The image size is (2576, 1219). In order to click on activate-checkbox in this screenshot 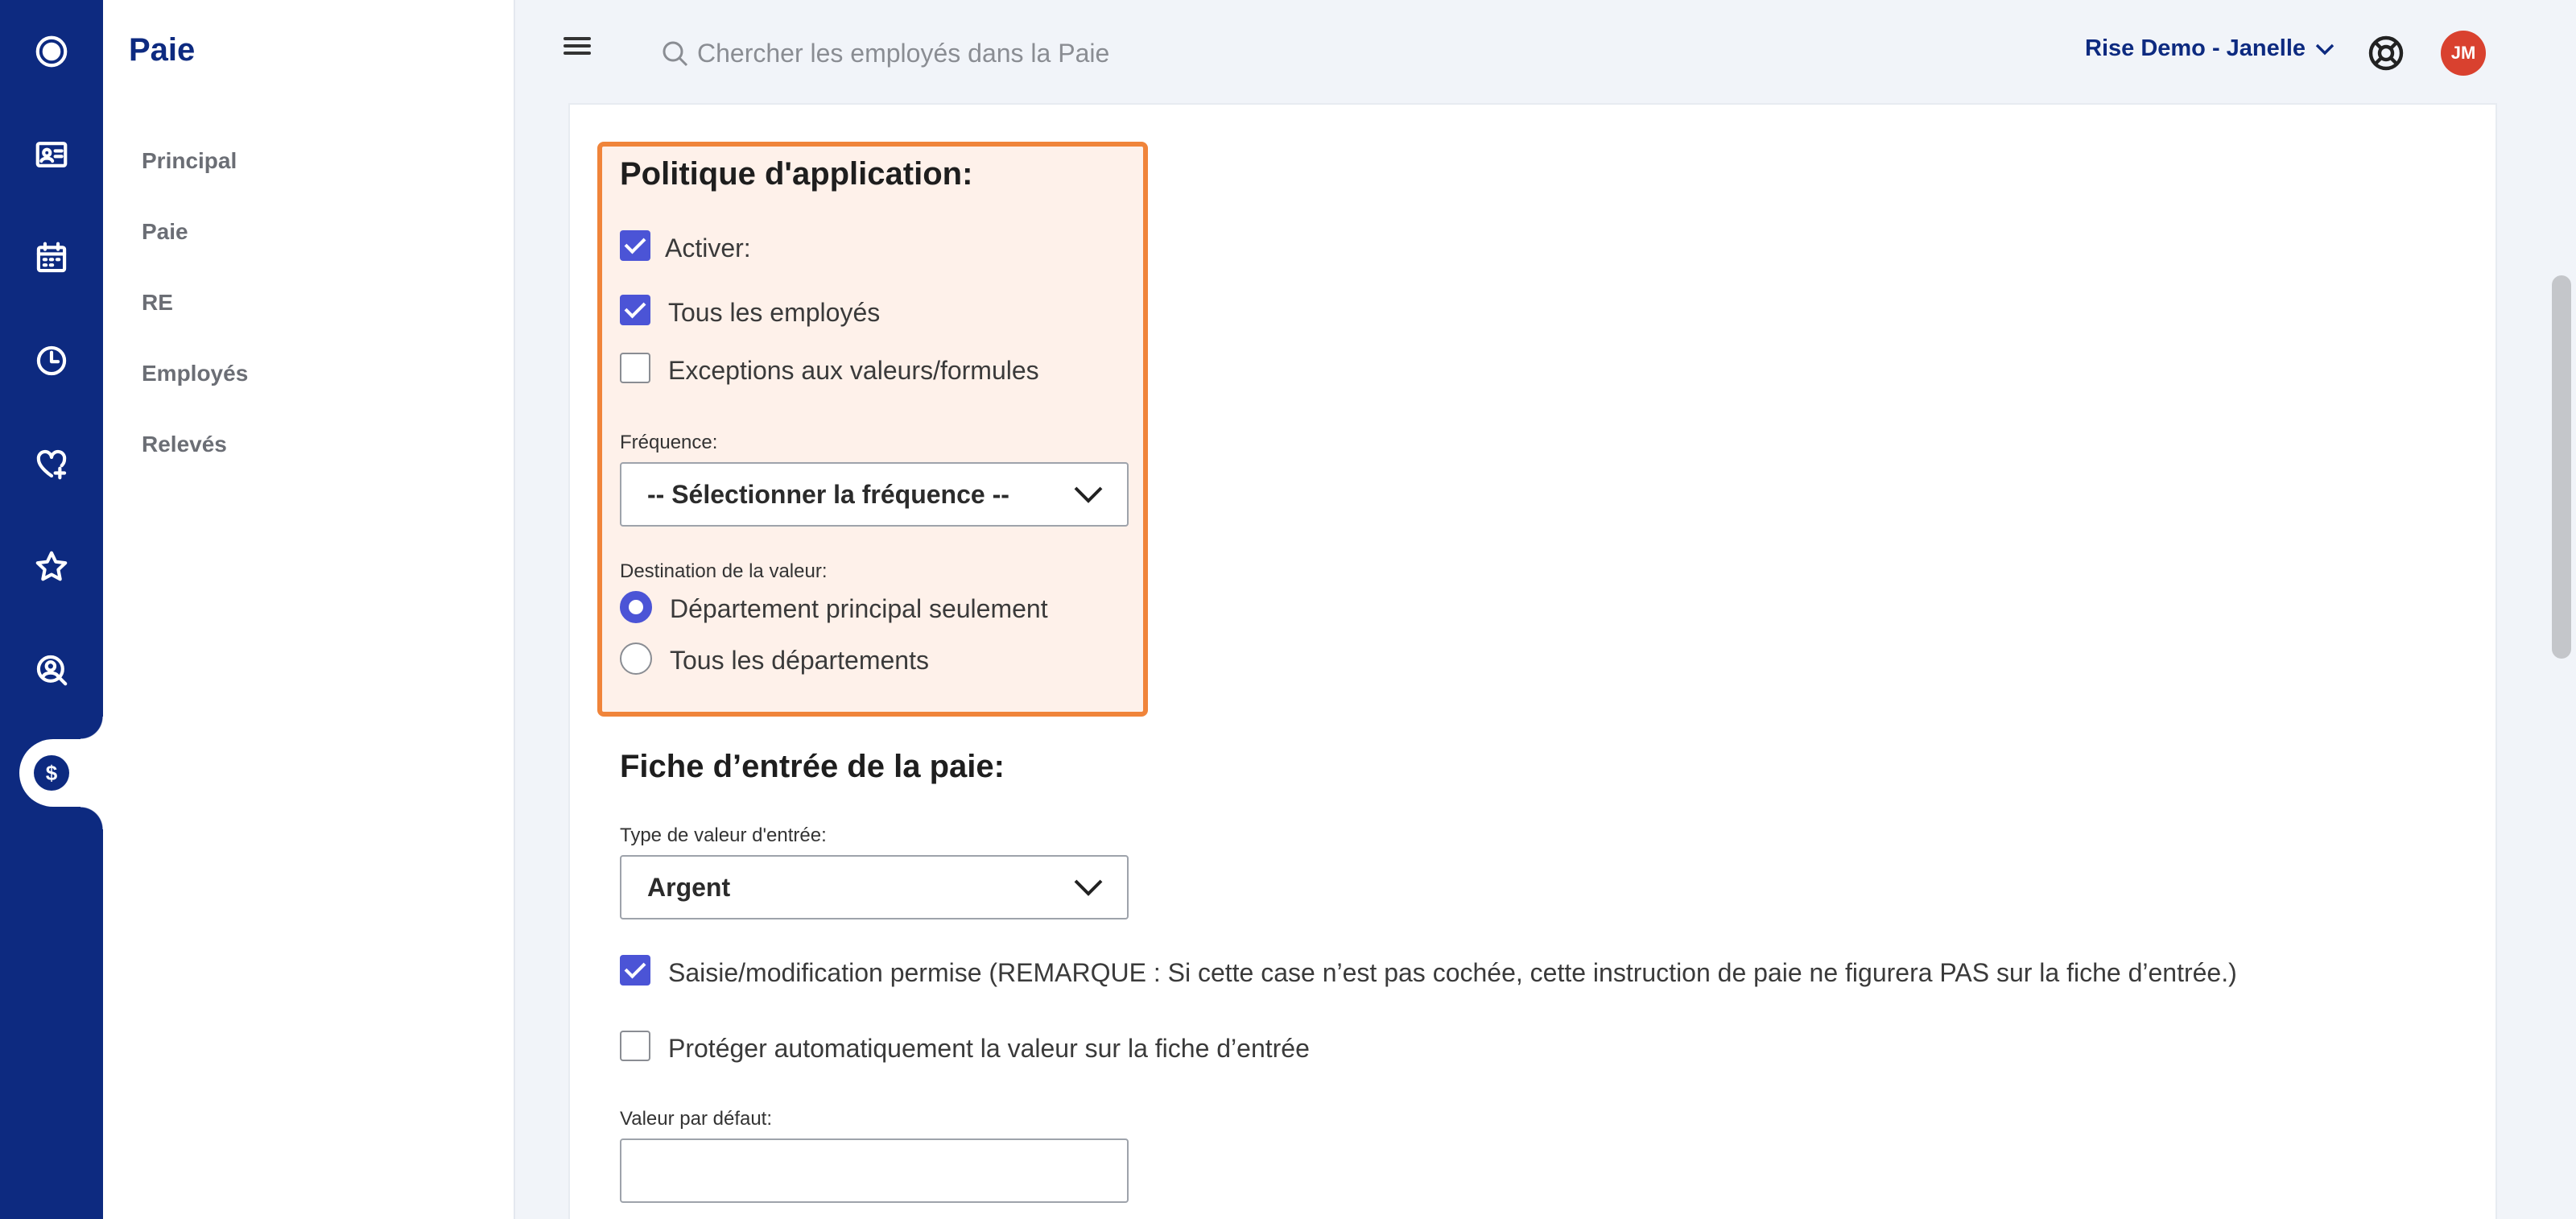, I will do `click(635, 245)`.